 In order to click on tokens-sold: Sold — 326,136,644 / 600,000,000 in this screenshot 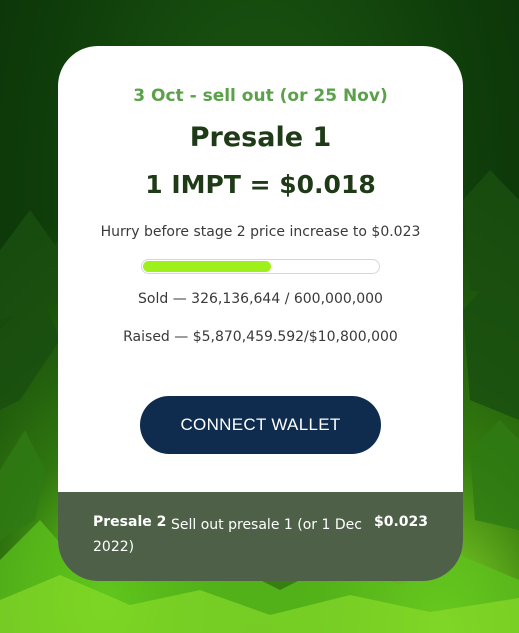, I will do `click(260, 299)`.